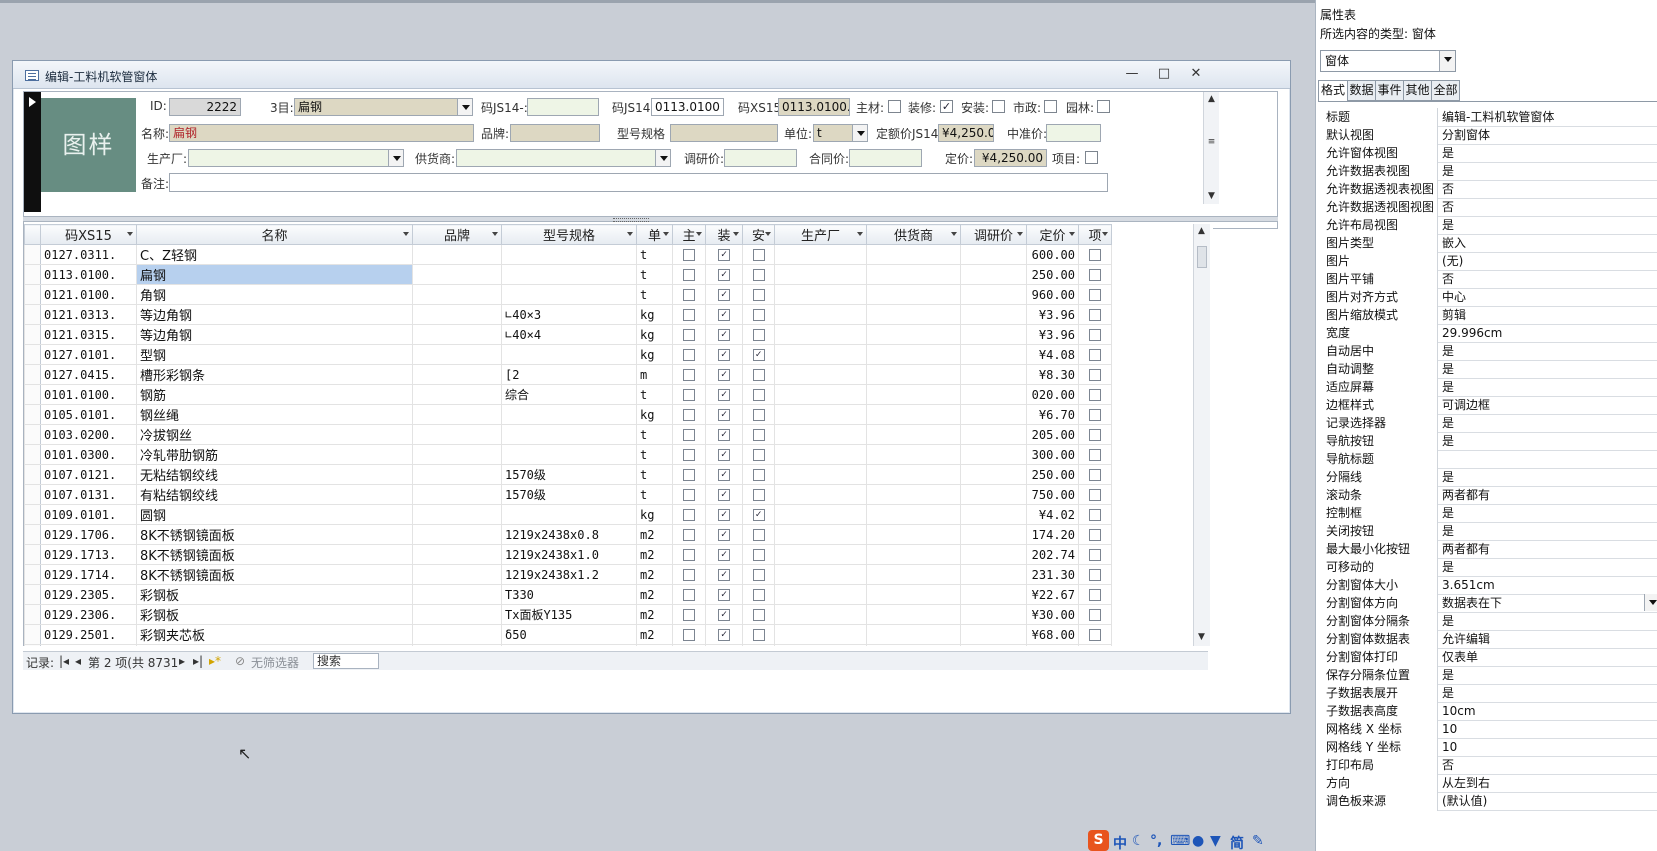  I want to click on ime-simplified: 简, so click(1237, 842).